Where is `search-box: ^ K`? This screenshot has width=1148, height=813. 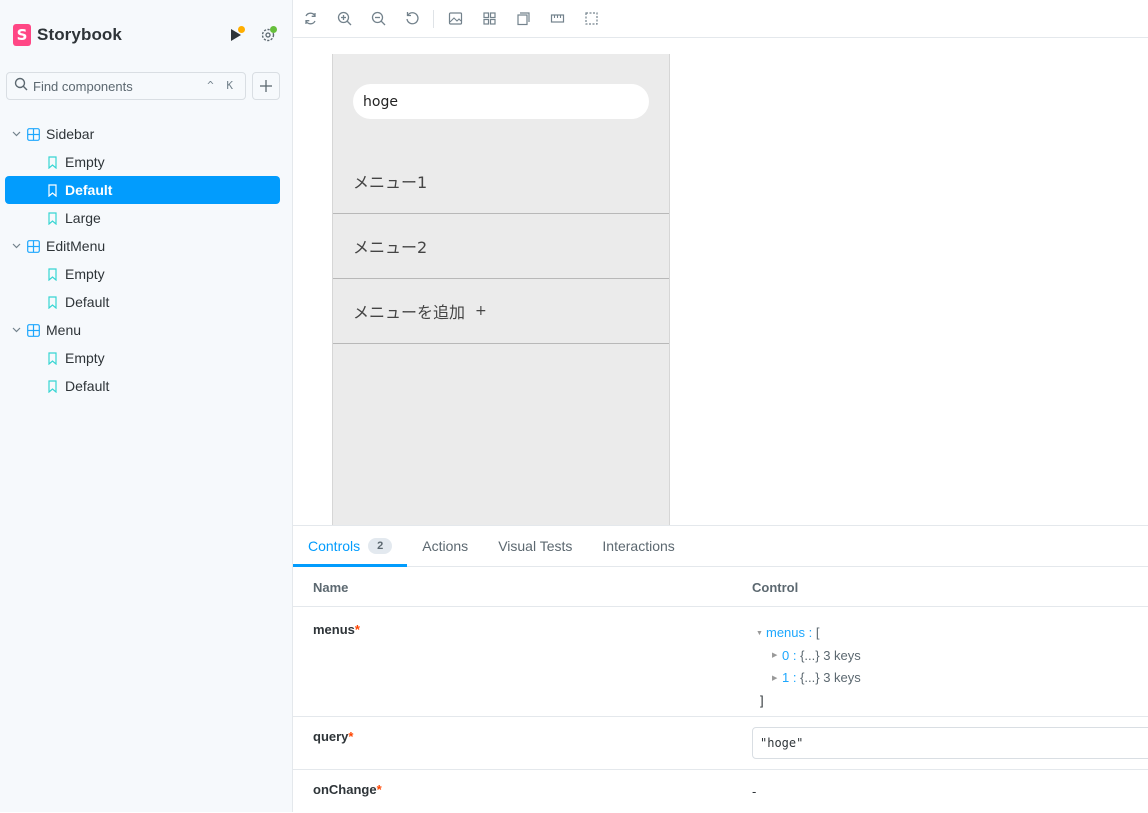
search-box: ^ K is located at coordinates (126, 86).